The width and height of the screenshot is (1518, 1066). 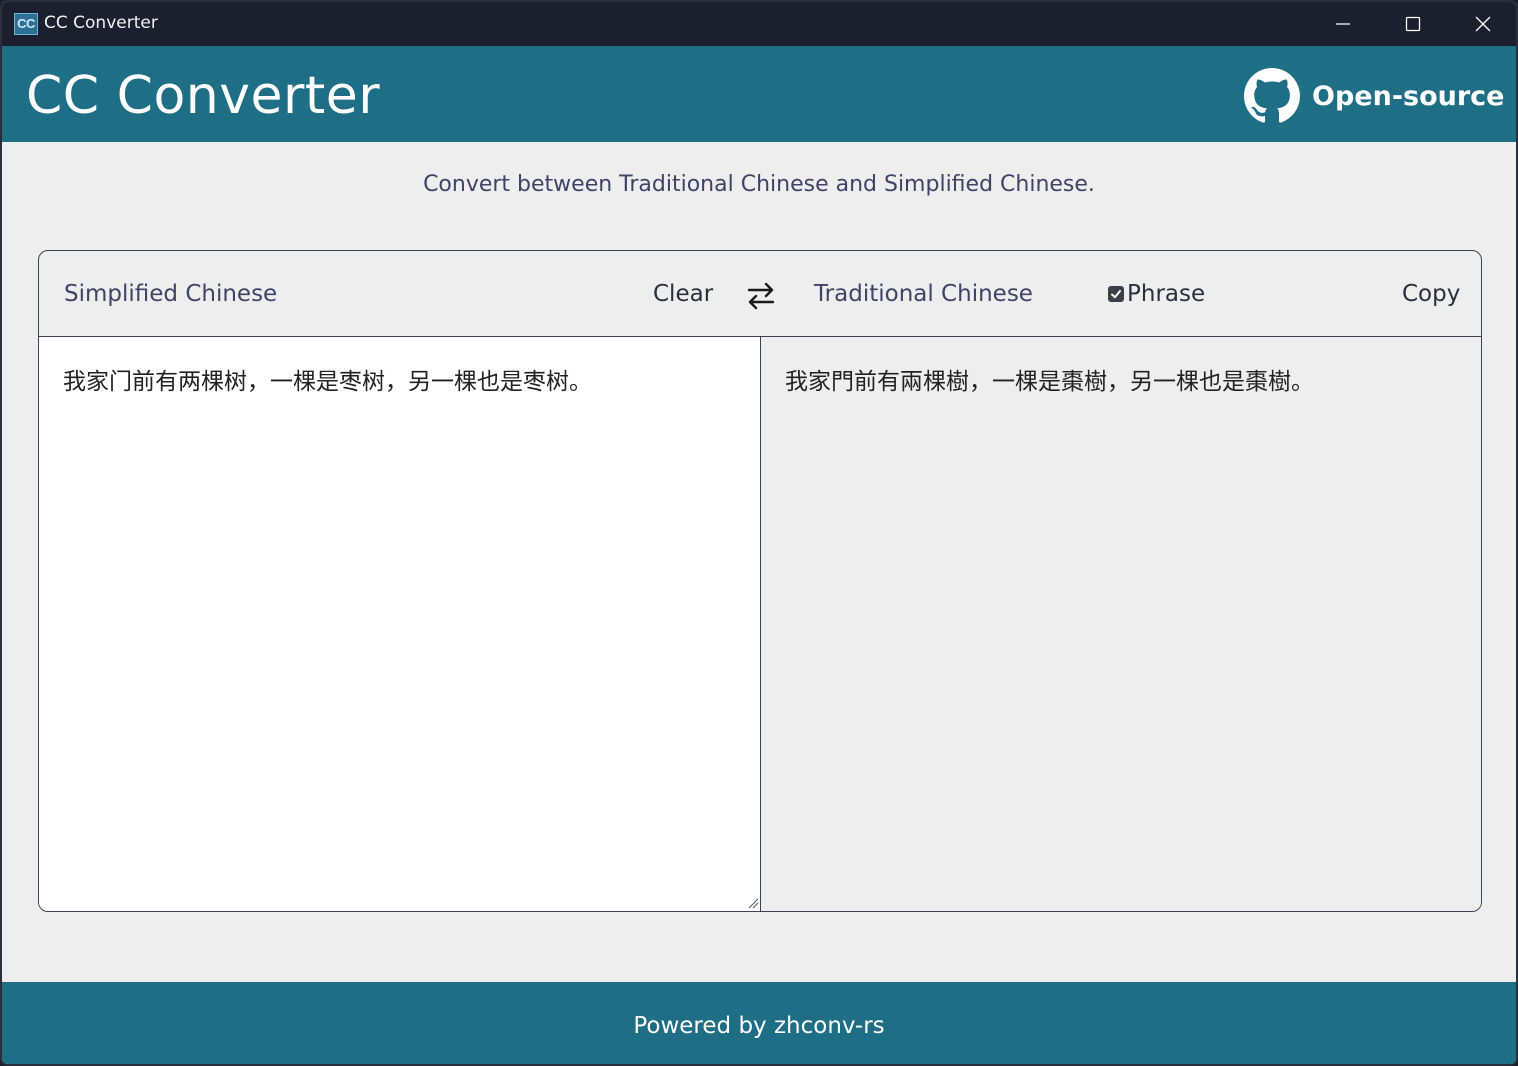 What do you see at coordinates (759, 1023) in the screenshot?
I see `app-footer: Powered by zhconv-rs` at bounding box center [759, 1023].